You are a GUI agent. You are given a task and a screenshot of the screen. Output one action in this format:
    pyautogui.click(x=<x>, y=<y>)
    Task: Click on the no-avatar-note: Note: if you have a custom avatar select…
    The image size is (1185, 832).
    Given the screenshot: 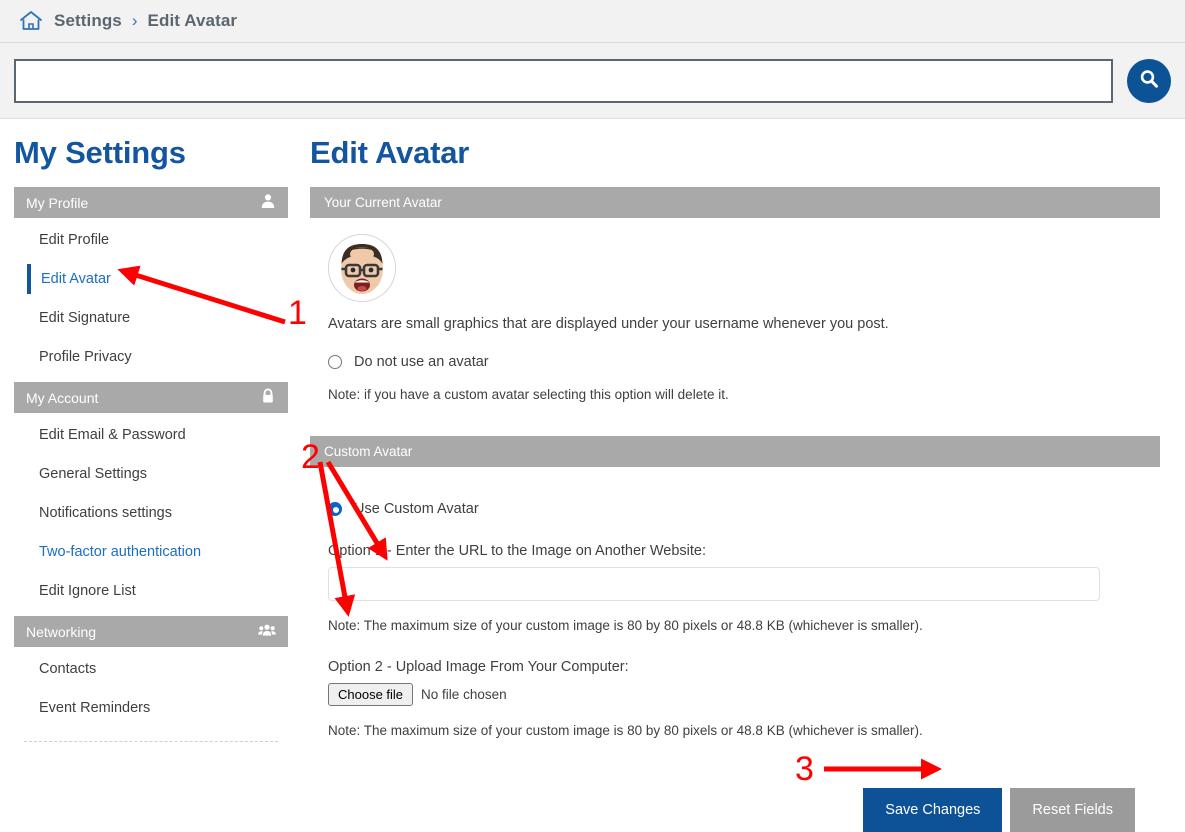 What is the action you would take?
    pyautogui.click(x=528, y=394)
    